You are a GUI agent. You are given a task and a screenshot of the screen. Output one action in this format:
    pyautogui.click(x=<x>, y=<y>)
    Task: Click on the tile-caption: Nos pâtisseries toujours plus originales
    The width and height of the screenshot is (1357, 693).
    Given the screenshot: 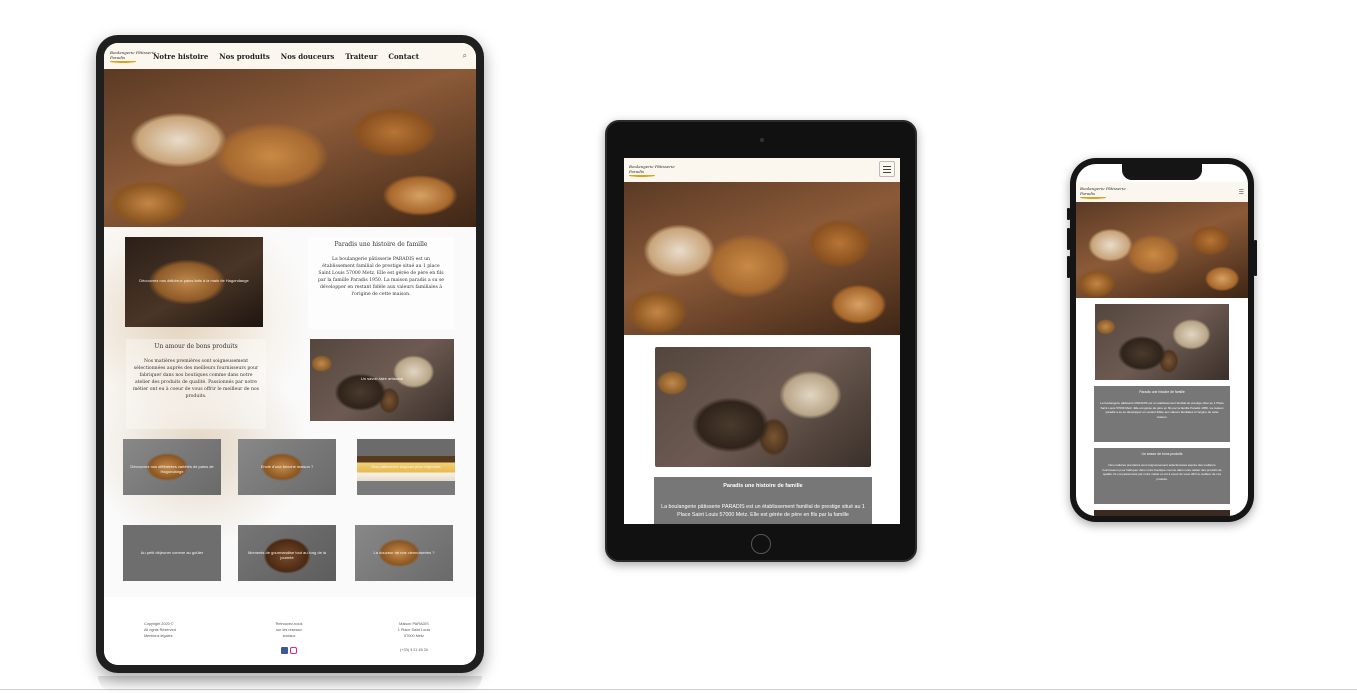 What is the action you would take?
    pyautogui.click(x=406, y=467)
    